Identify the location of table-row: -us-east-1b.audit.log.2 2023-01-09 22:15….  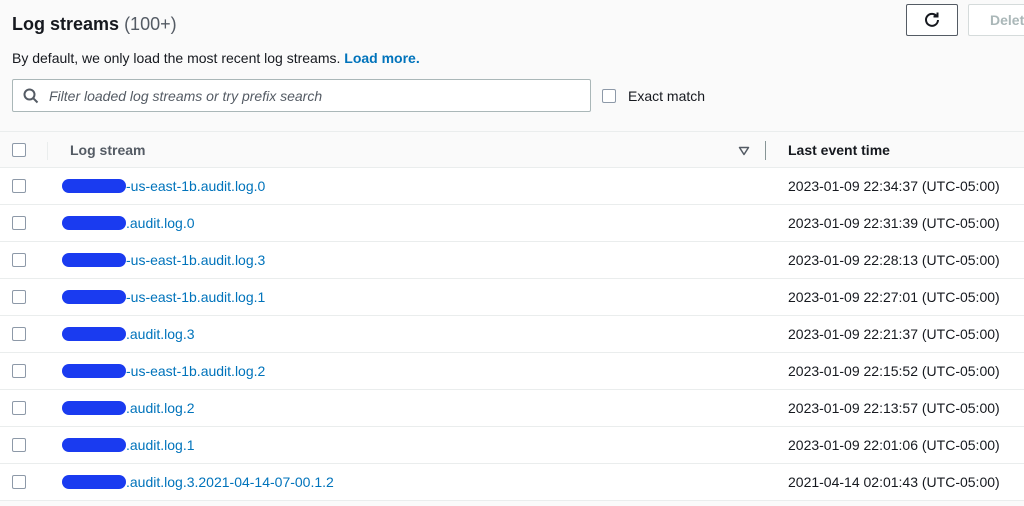
(512, 371).